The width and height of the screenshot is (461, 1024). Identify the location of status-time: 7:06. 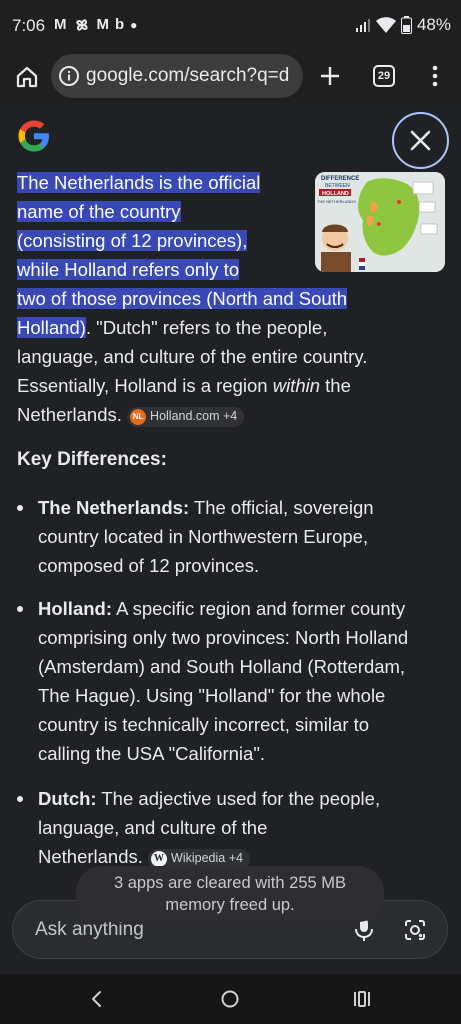
(29, 25).